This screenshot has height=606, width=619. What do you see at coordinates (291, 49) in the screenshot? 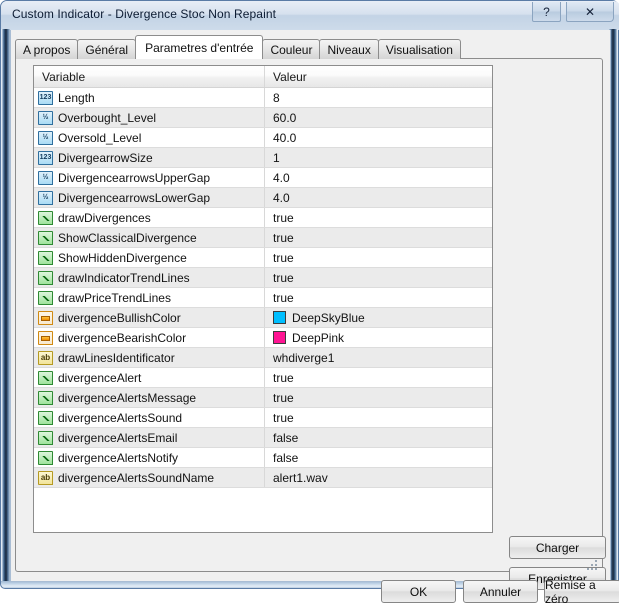
I see `tab-couleur: Couleur` at bounding box center [291, 49].